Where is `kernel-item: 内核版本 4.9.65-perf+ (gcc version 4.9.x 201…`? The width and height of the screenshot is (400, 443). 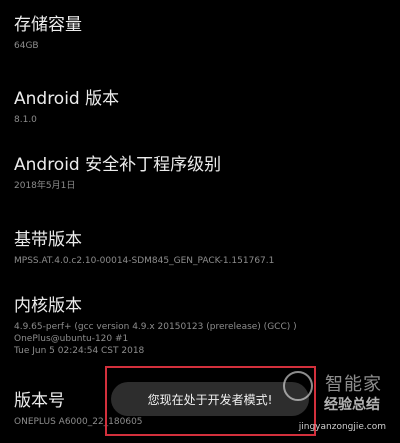
kernel-item: 内核版本 4.9.65-perf+ (gcc version 4.9.x 201… is located at coordinates (202, 326).